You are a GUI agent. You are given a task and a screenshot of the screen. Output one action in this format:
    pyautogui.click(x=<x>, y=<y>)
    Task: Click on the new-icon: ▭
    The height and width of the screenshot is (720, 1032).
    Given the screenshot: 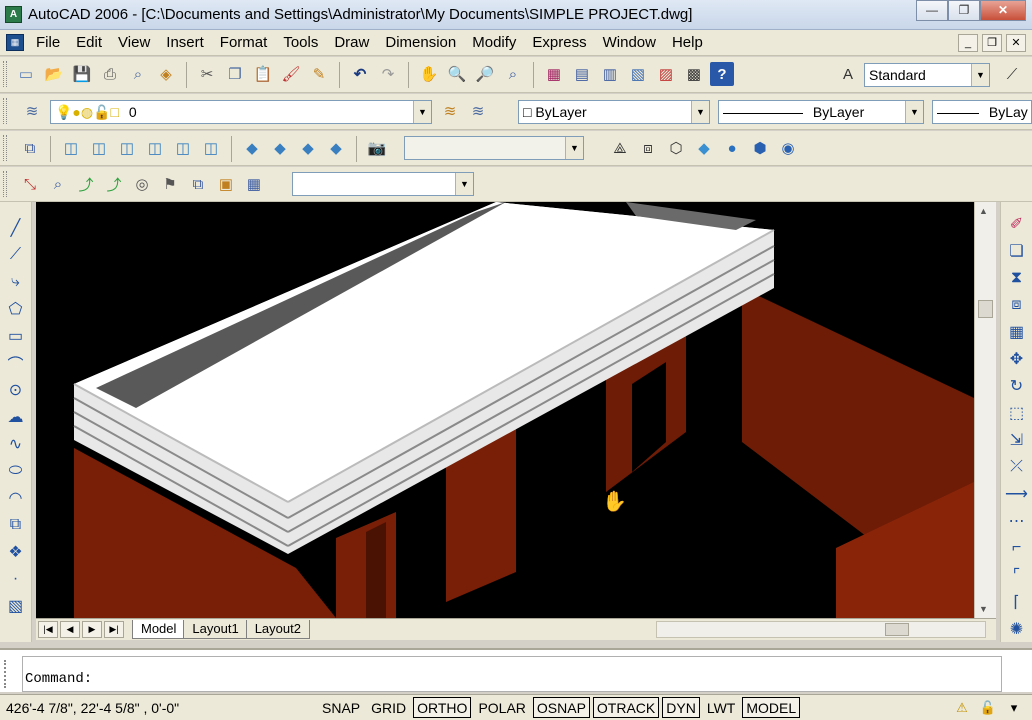 What is the action you would take?
    pyautogui.click(x=26, y=74)
    